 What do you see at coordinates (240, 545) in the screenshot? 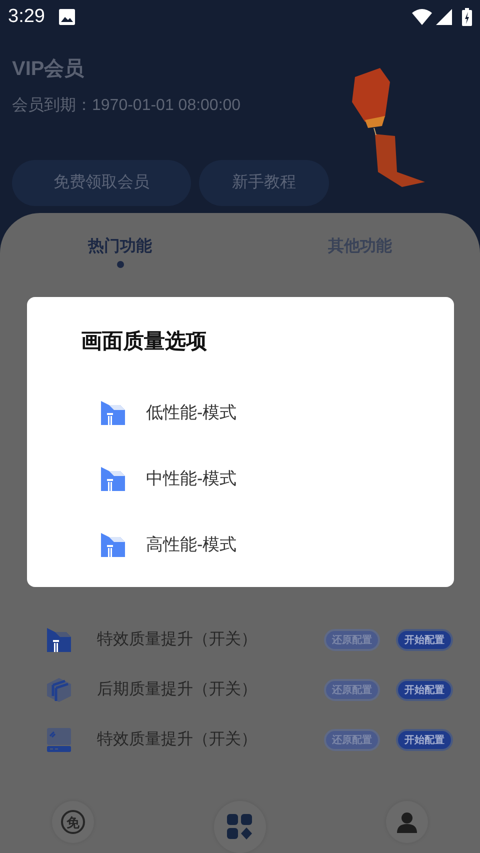
I see `quality-option: 高性能-模式` at bounding box center [240, 545].